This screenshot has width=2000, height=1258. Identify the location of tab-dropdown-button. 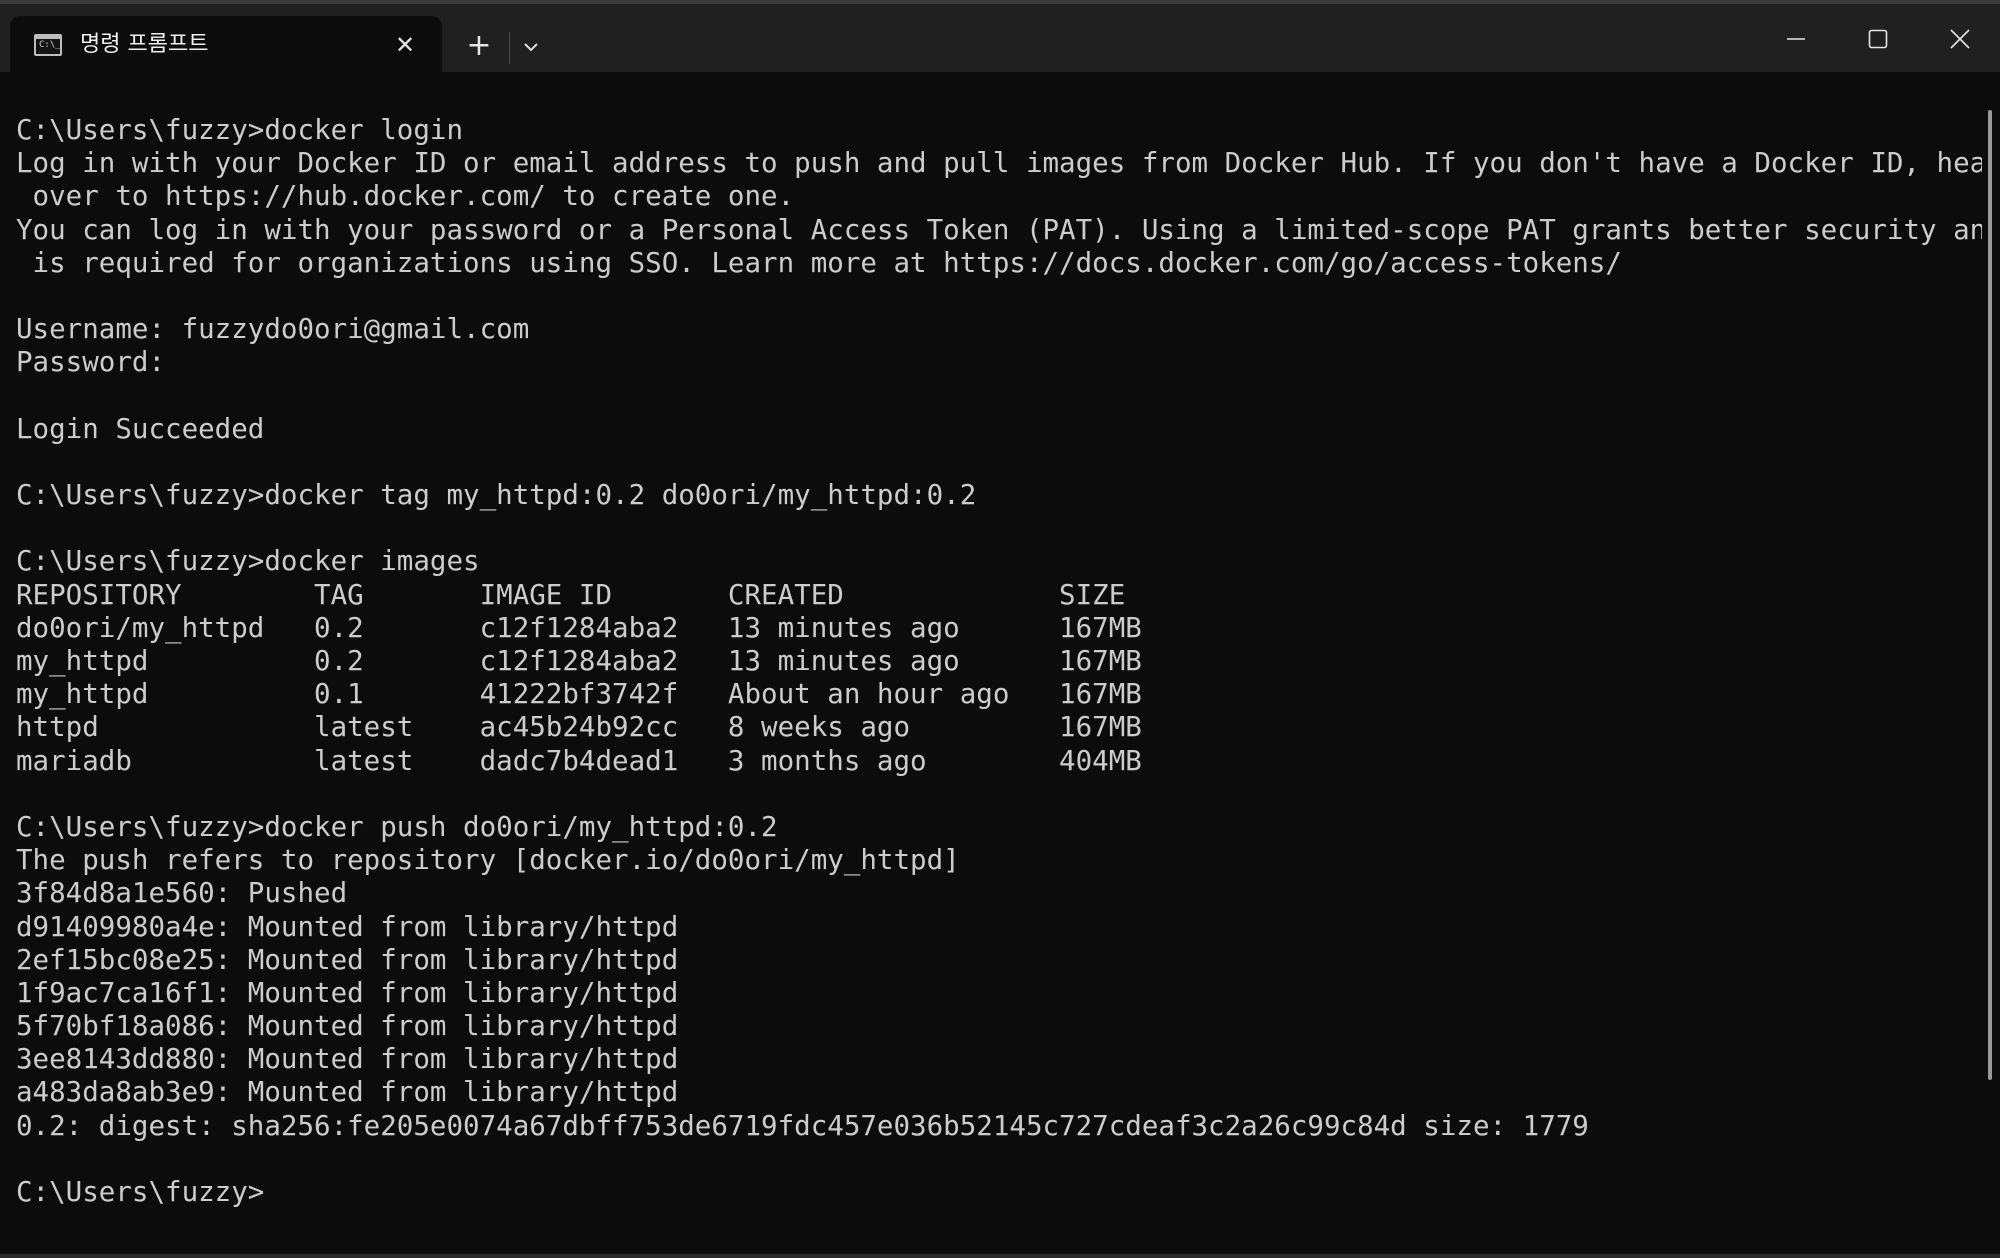
(531, 47).